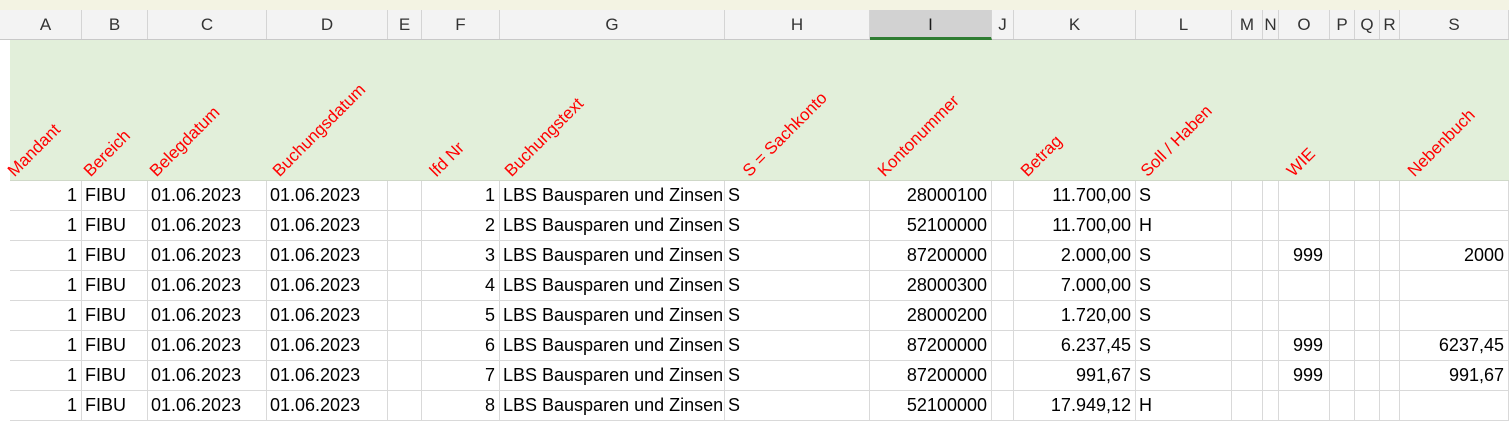 The image size is (1509, 427). What do you see at coordinates (1271, 405) in the screenshot?
I see `cell-col-n` at bounding box center [1271, 405].